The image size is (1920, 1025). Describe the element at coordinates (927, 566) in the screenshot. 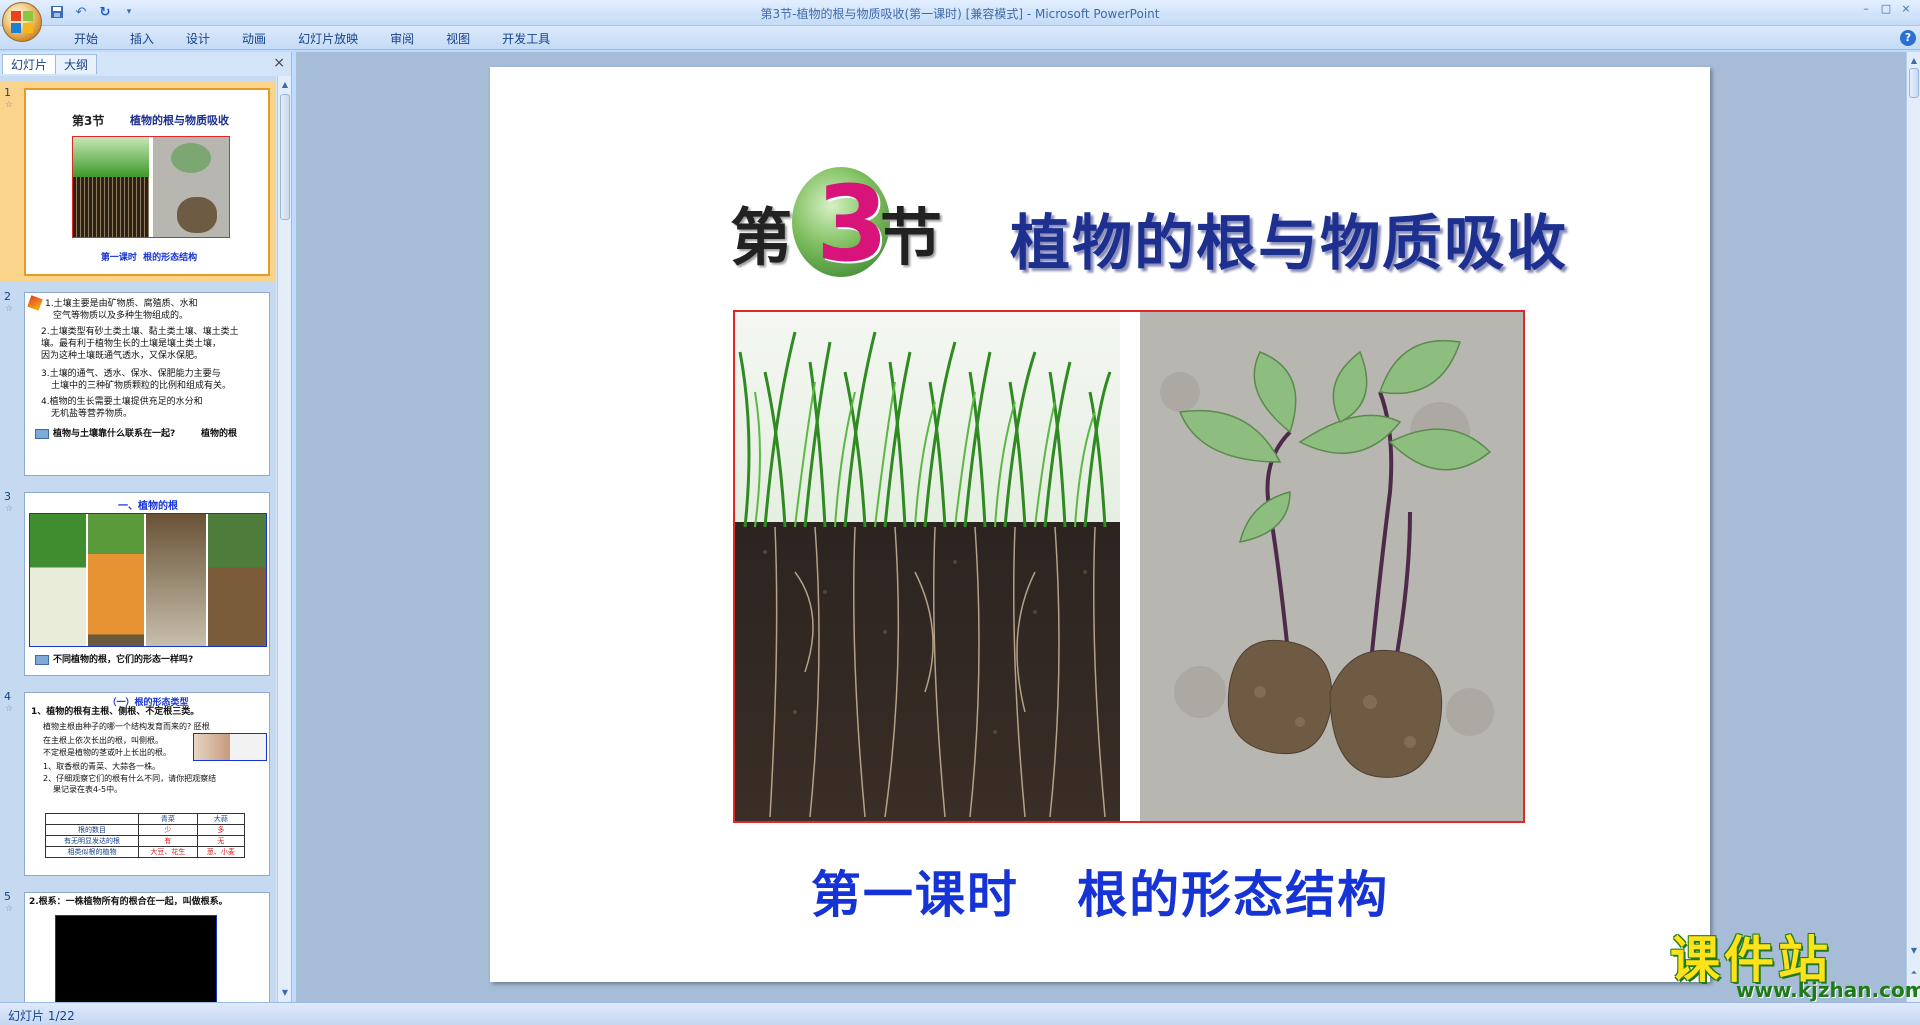

I see `grass-roots-photo` at that location.